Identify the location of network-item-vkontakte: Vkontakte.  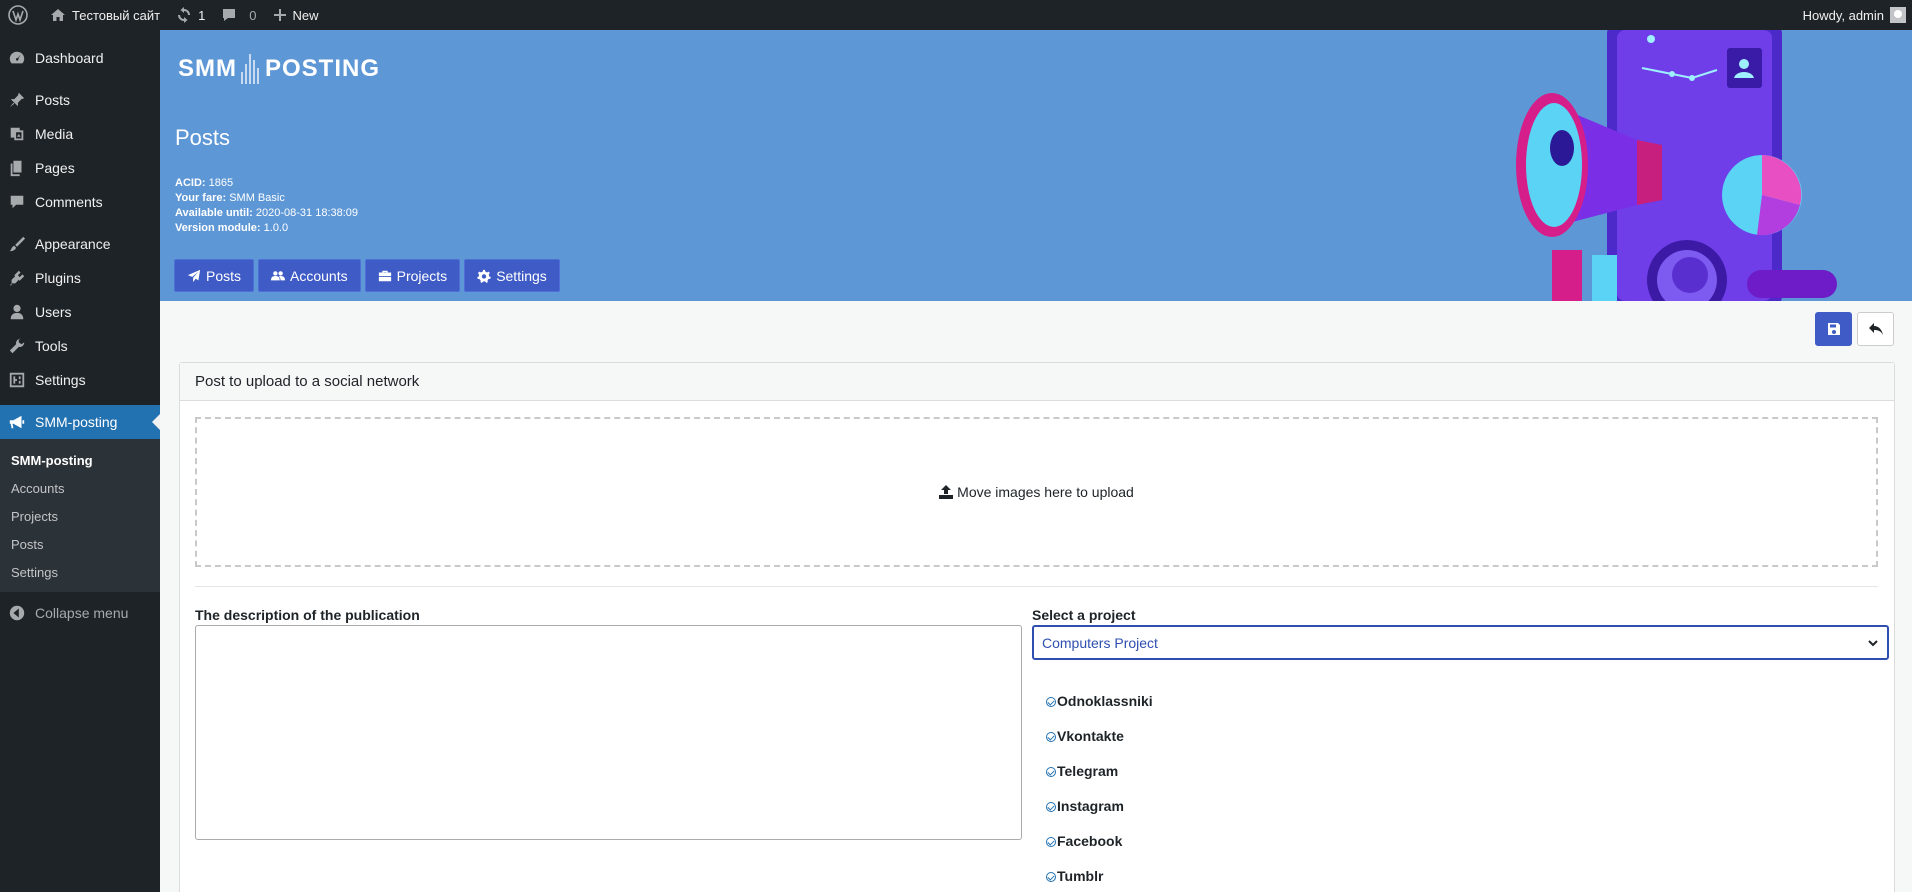
(1099, 726).